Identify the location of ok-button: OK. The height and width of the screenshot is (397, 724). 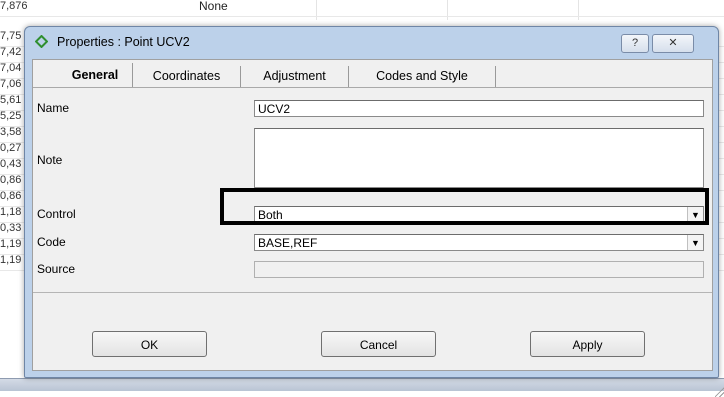
(149, 344).